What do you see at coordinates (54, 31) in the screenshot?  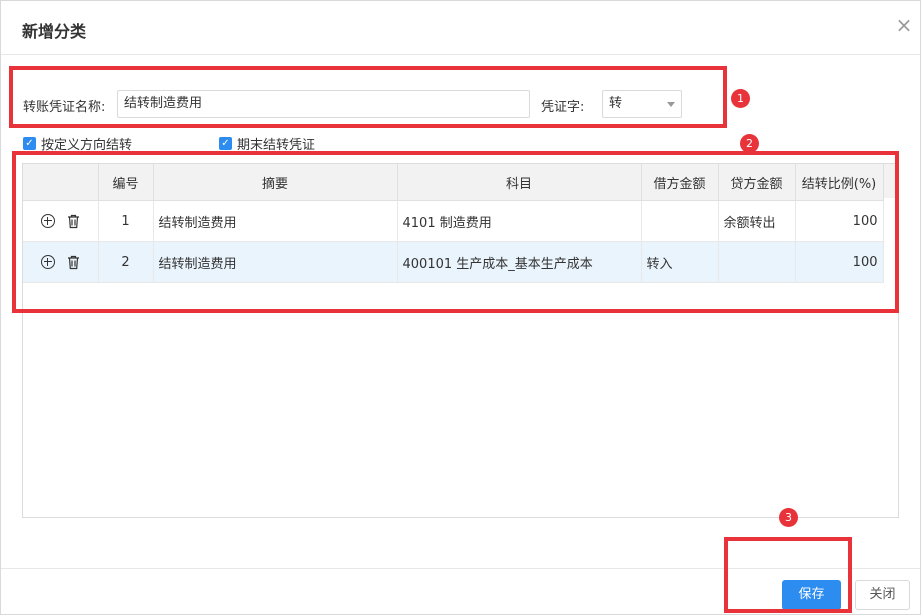 I see `dialog-title: 新增分类` at bounding box center [54, 31].